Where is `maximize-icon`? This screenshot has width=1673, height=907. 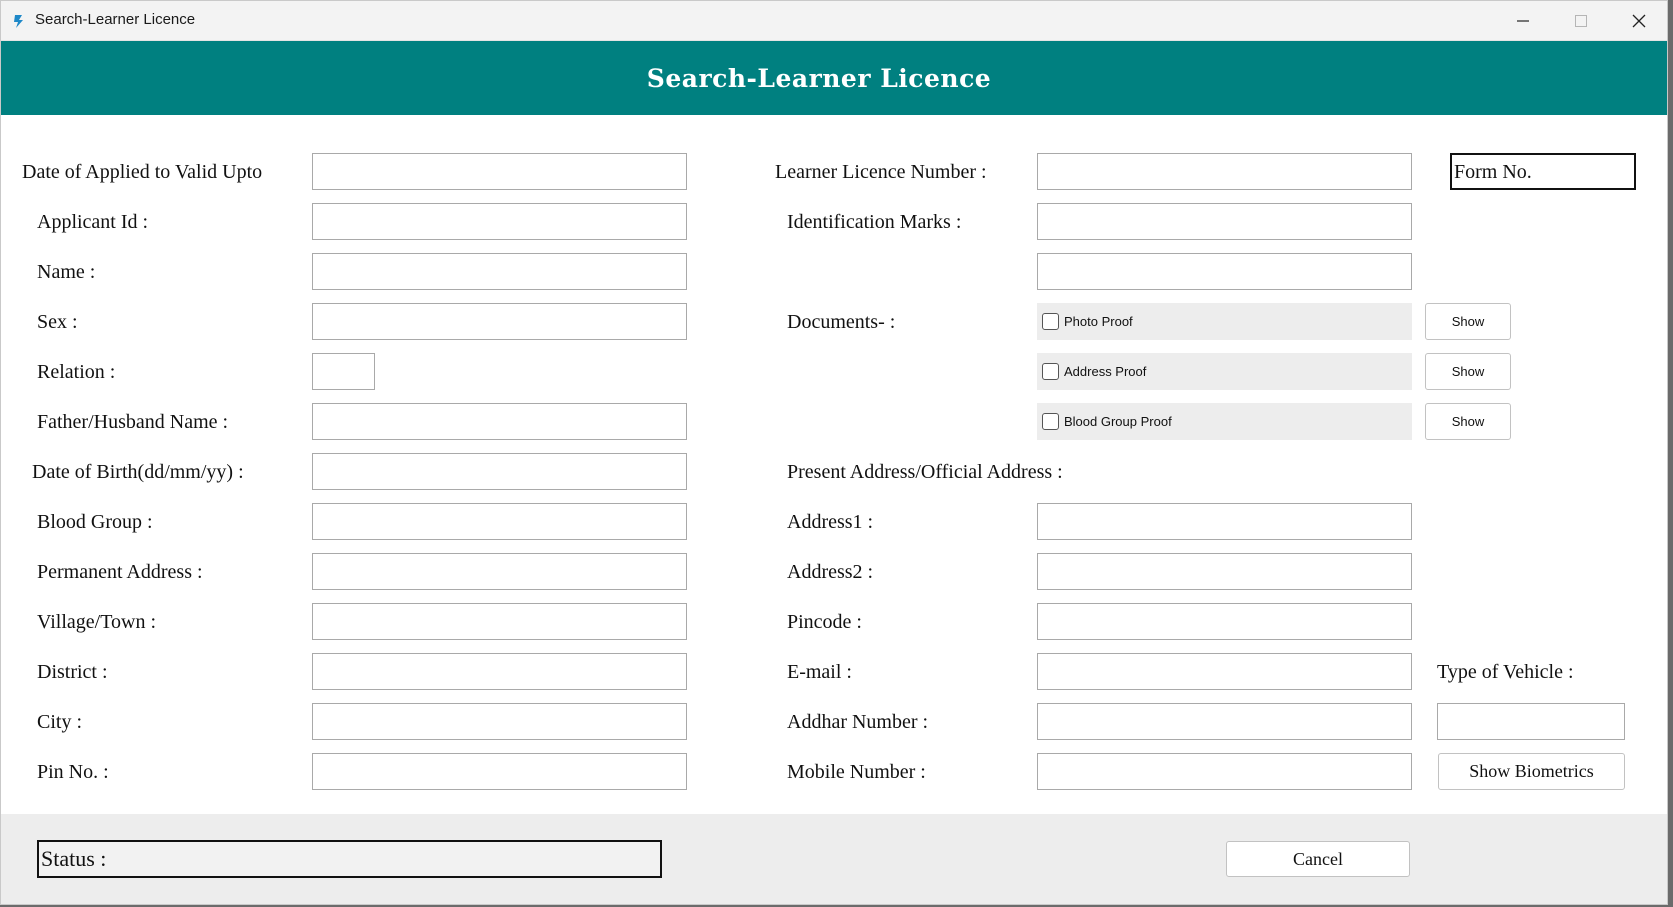 maximize-icon is located at coordinates (1581, 21).